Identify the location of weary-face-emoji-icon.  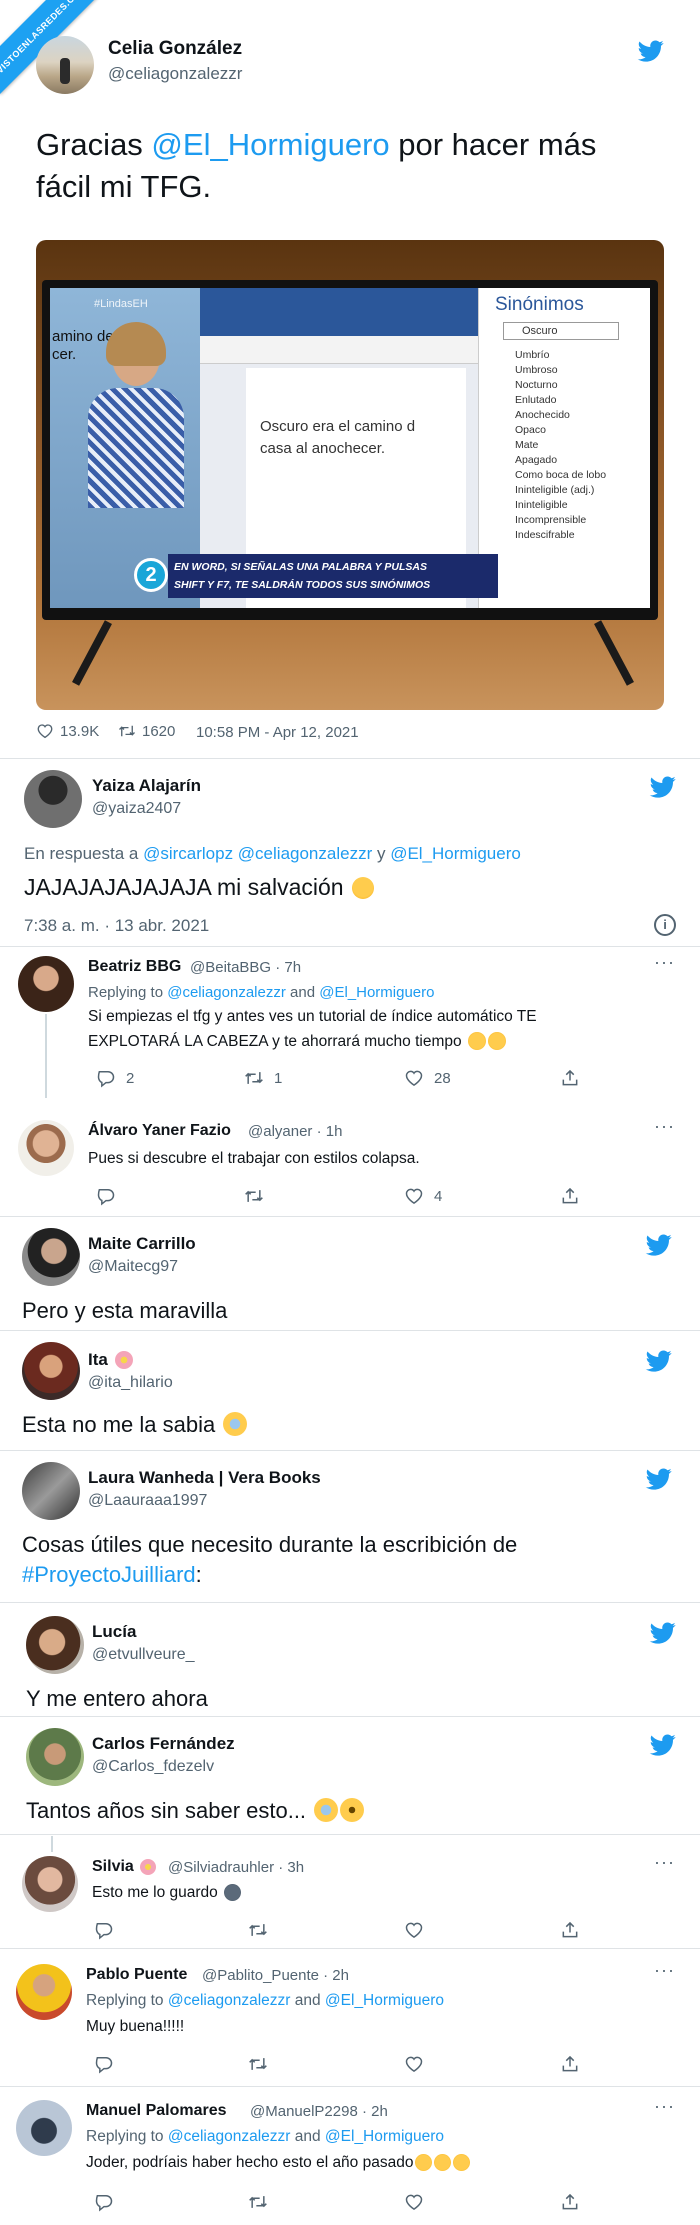
(462, 2162).